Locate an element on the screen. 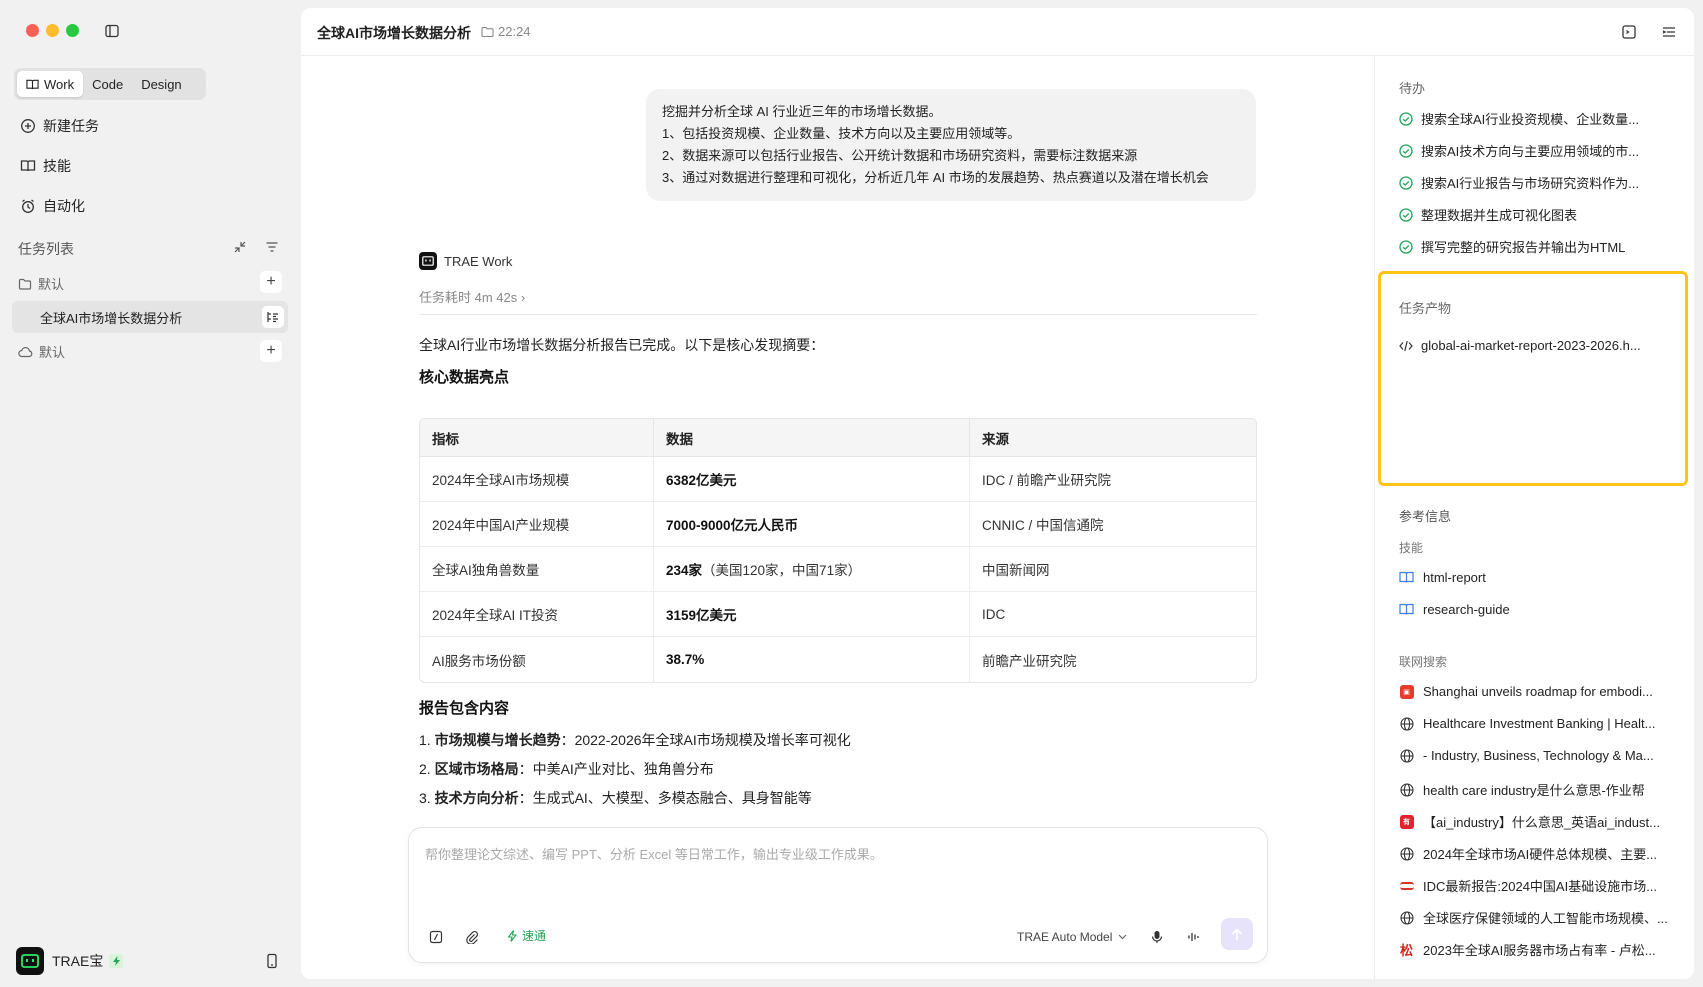 The height and width of the screenshot is (987, 1703). value-cell: 3159亿美元 is located at coordinates (812, 614).